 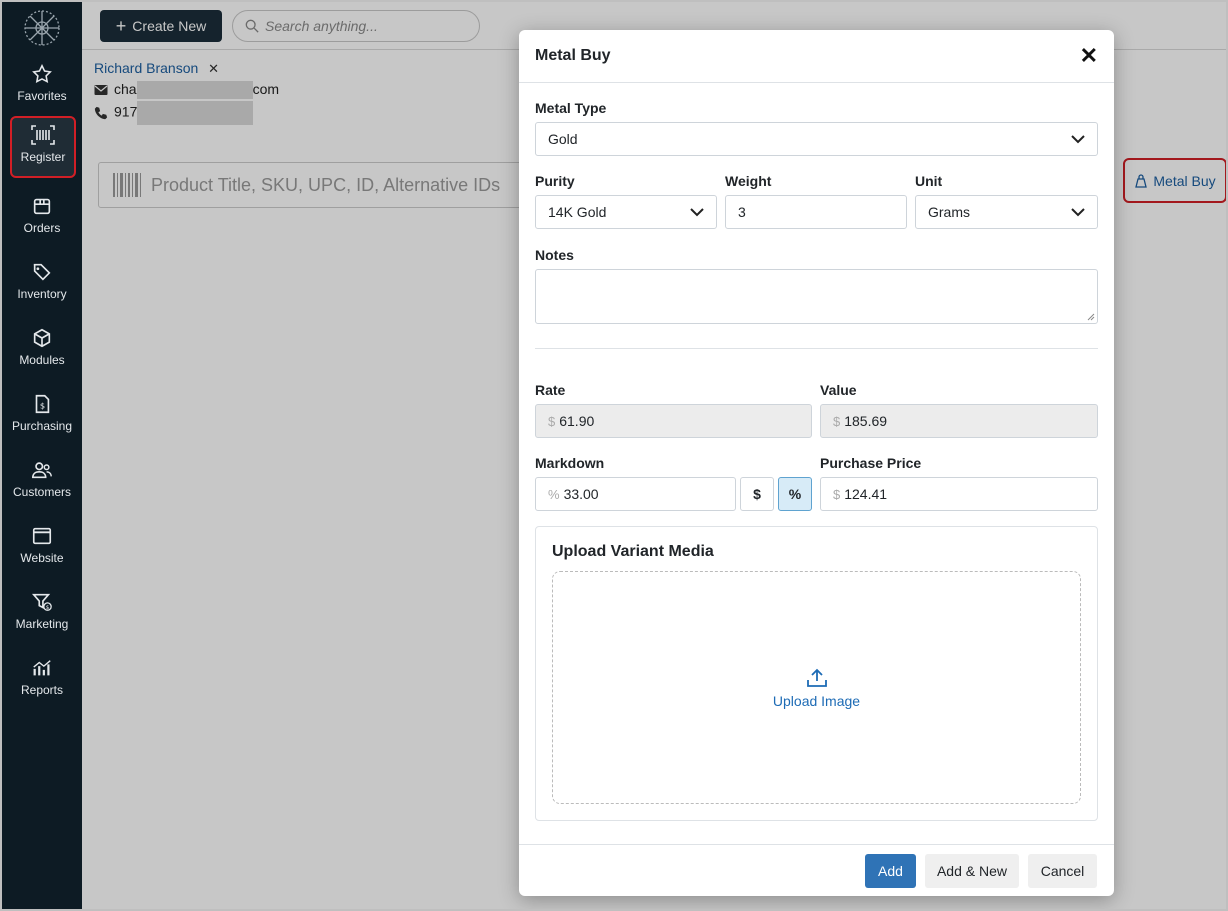 What do you see at coordinates (42, 536) in the screenshot?
I see `window-icon` at bounding box center [42, 536].